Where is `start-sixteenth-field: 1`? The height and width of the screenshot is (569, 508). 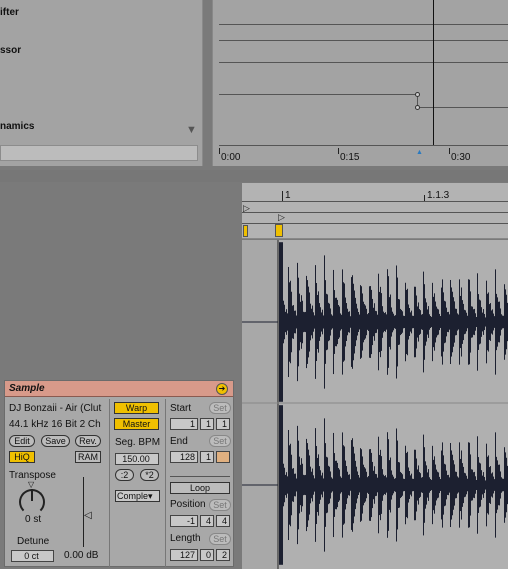 start-sixteenth-field: 1 is located at coordinates (223, 424).